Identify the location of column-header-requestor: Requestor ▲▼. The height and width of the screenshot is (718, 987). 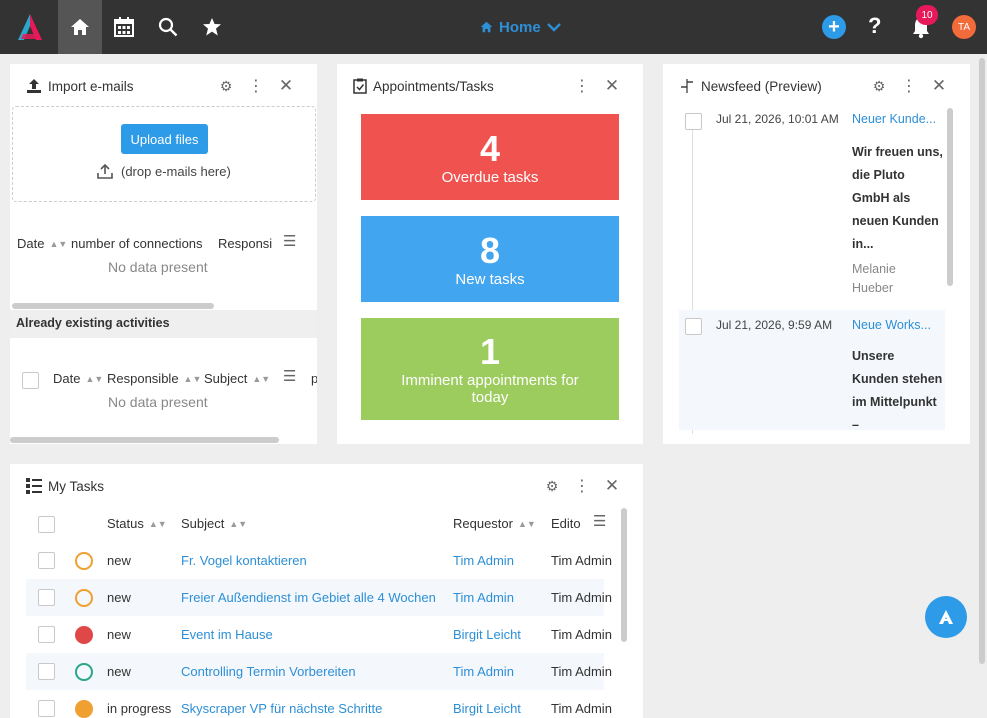
(494, 523).